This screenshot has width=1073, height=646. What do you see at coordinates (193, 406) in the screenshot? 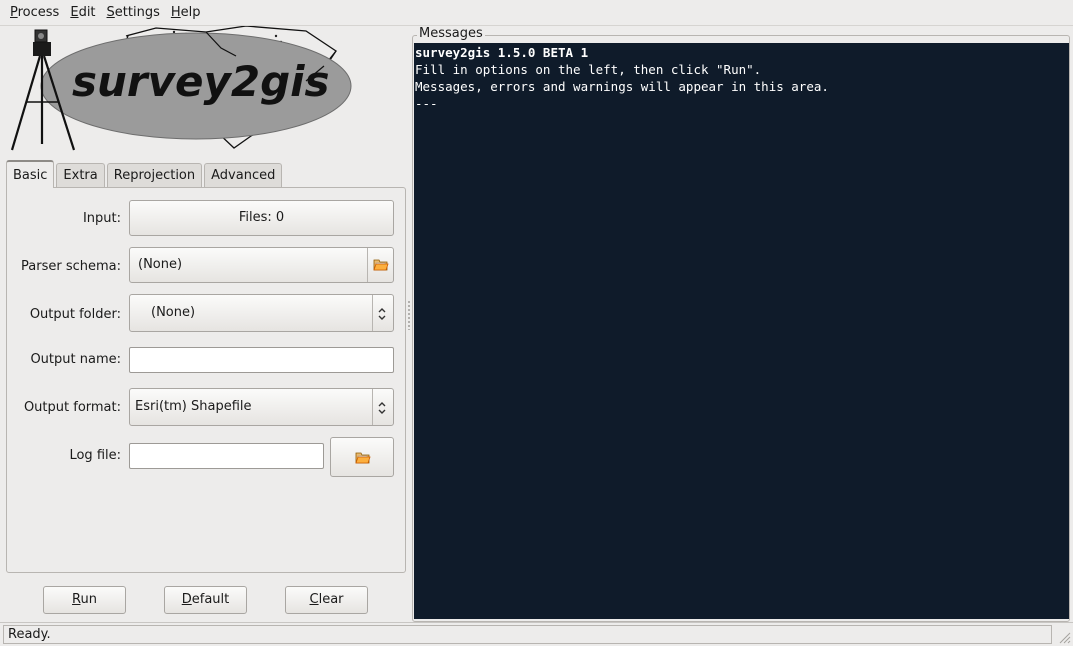
I see `output-format-value: Esri(tm) Shapefile` at bounding box center [193, 406].